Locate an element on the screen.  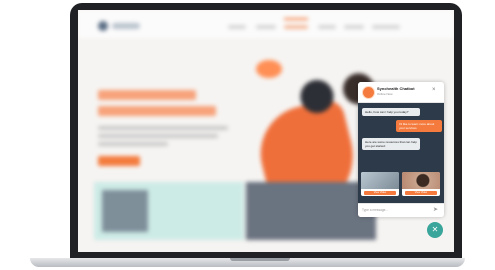
chat-header: Synchealth Chatbot Online Now × is located at coordinates (401, 92).